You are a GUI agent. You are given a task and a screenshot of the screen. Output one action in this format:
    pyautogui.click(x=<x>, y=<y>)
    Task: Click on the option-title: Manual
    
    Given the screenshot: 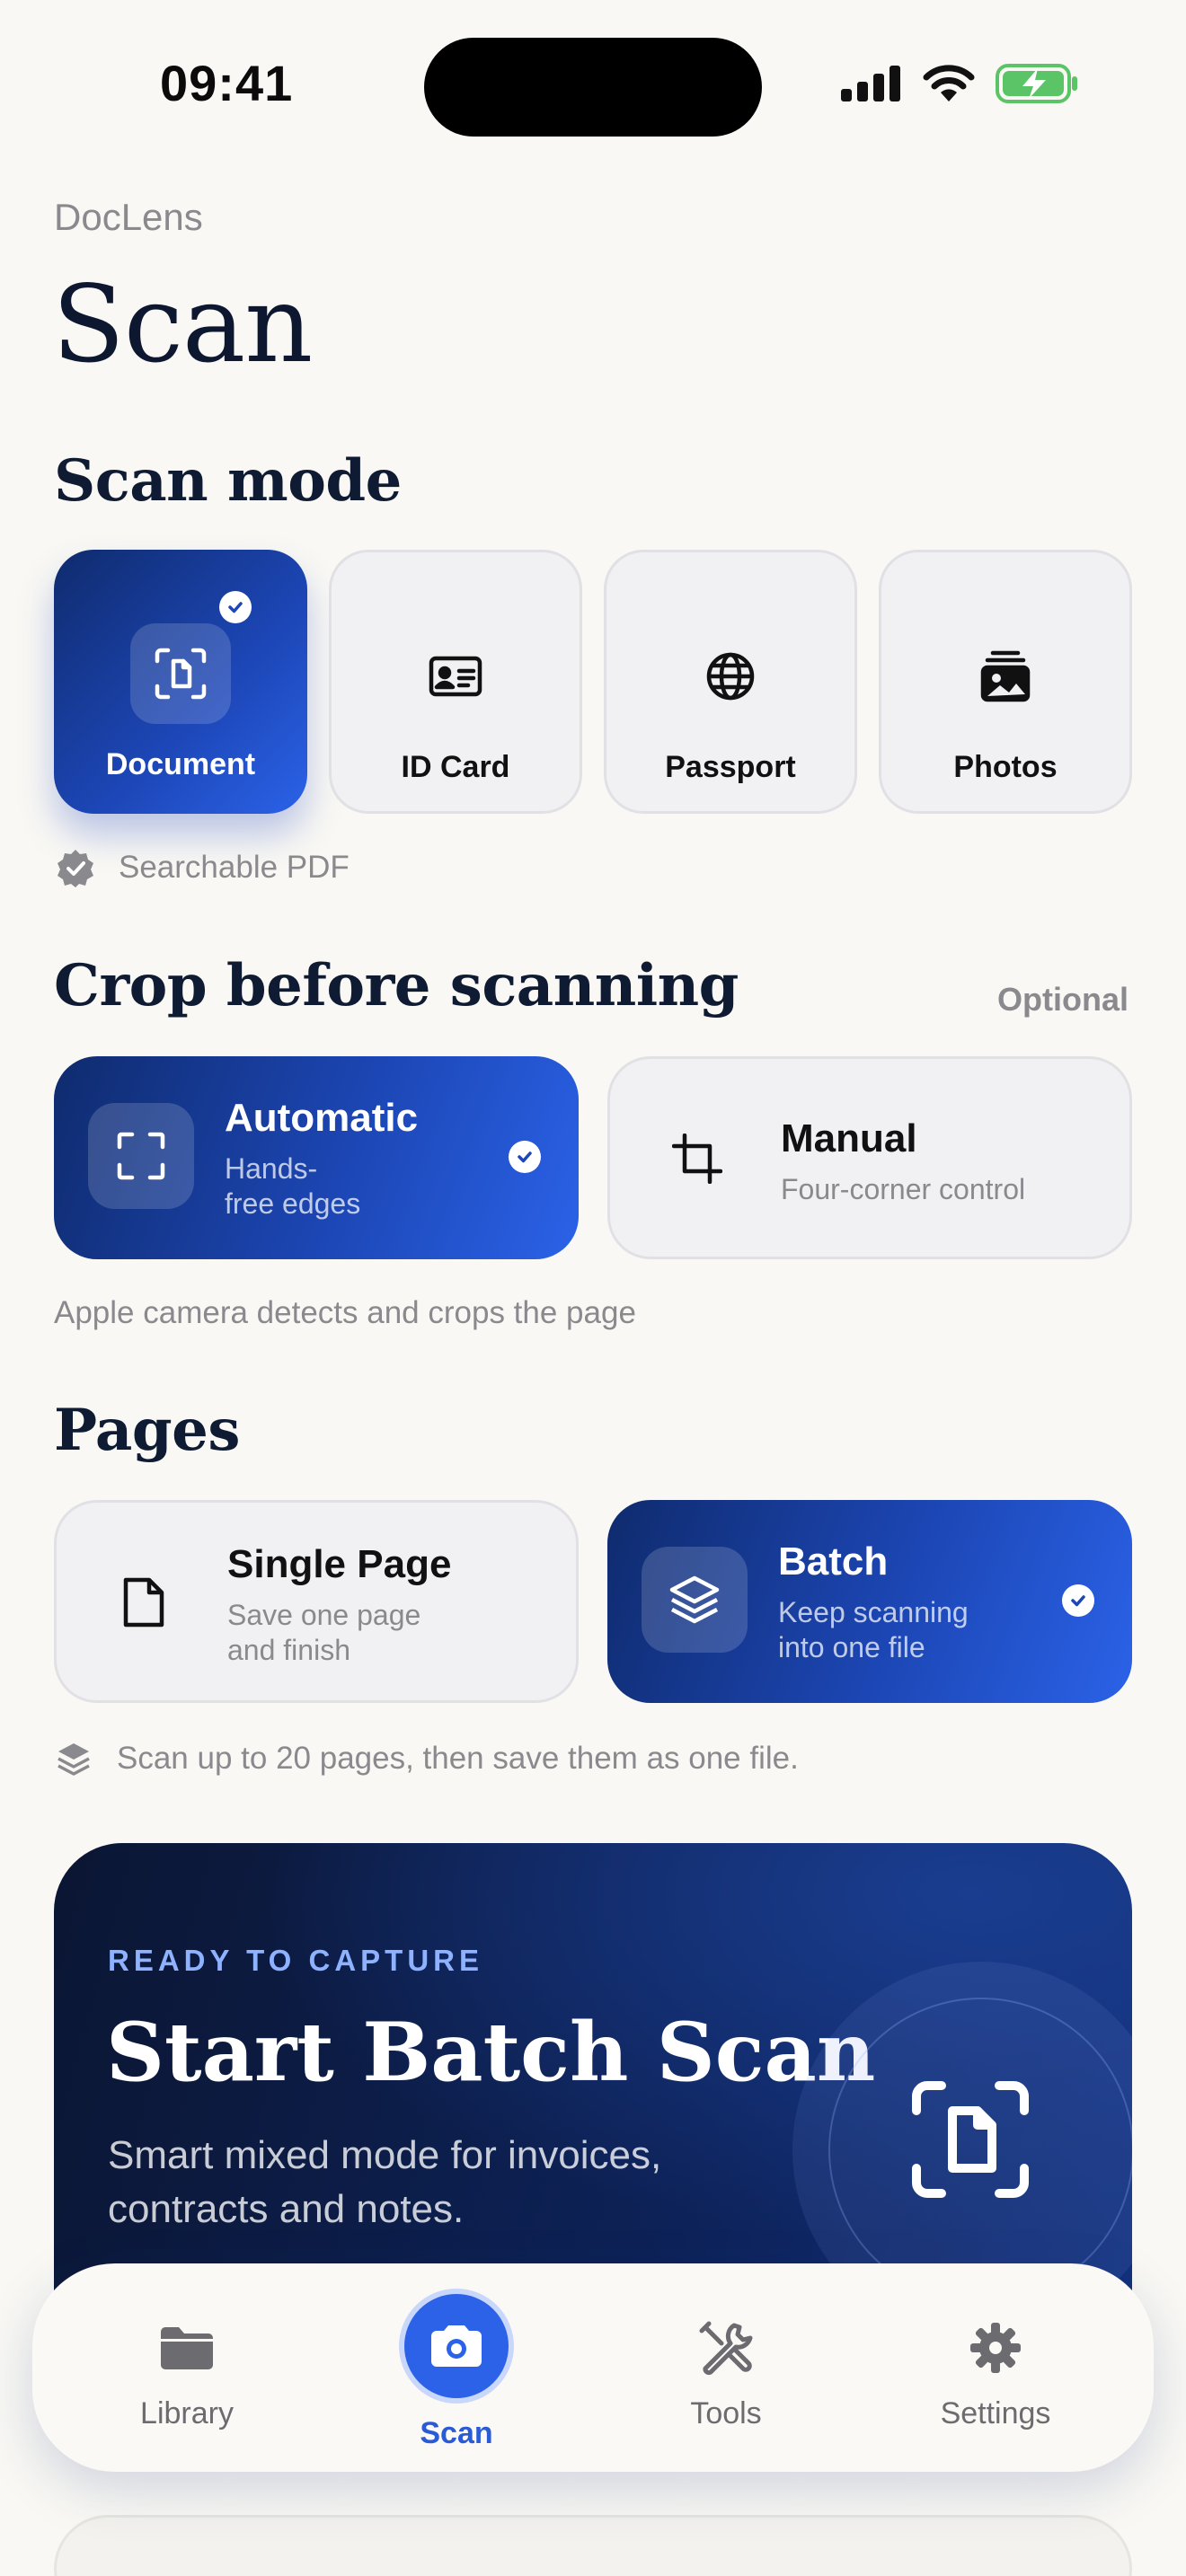 What is the action you would take?
    pyautogui.click(x=849, y=1138)
    